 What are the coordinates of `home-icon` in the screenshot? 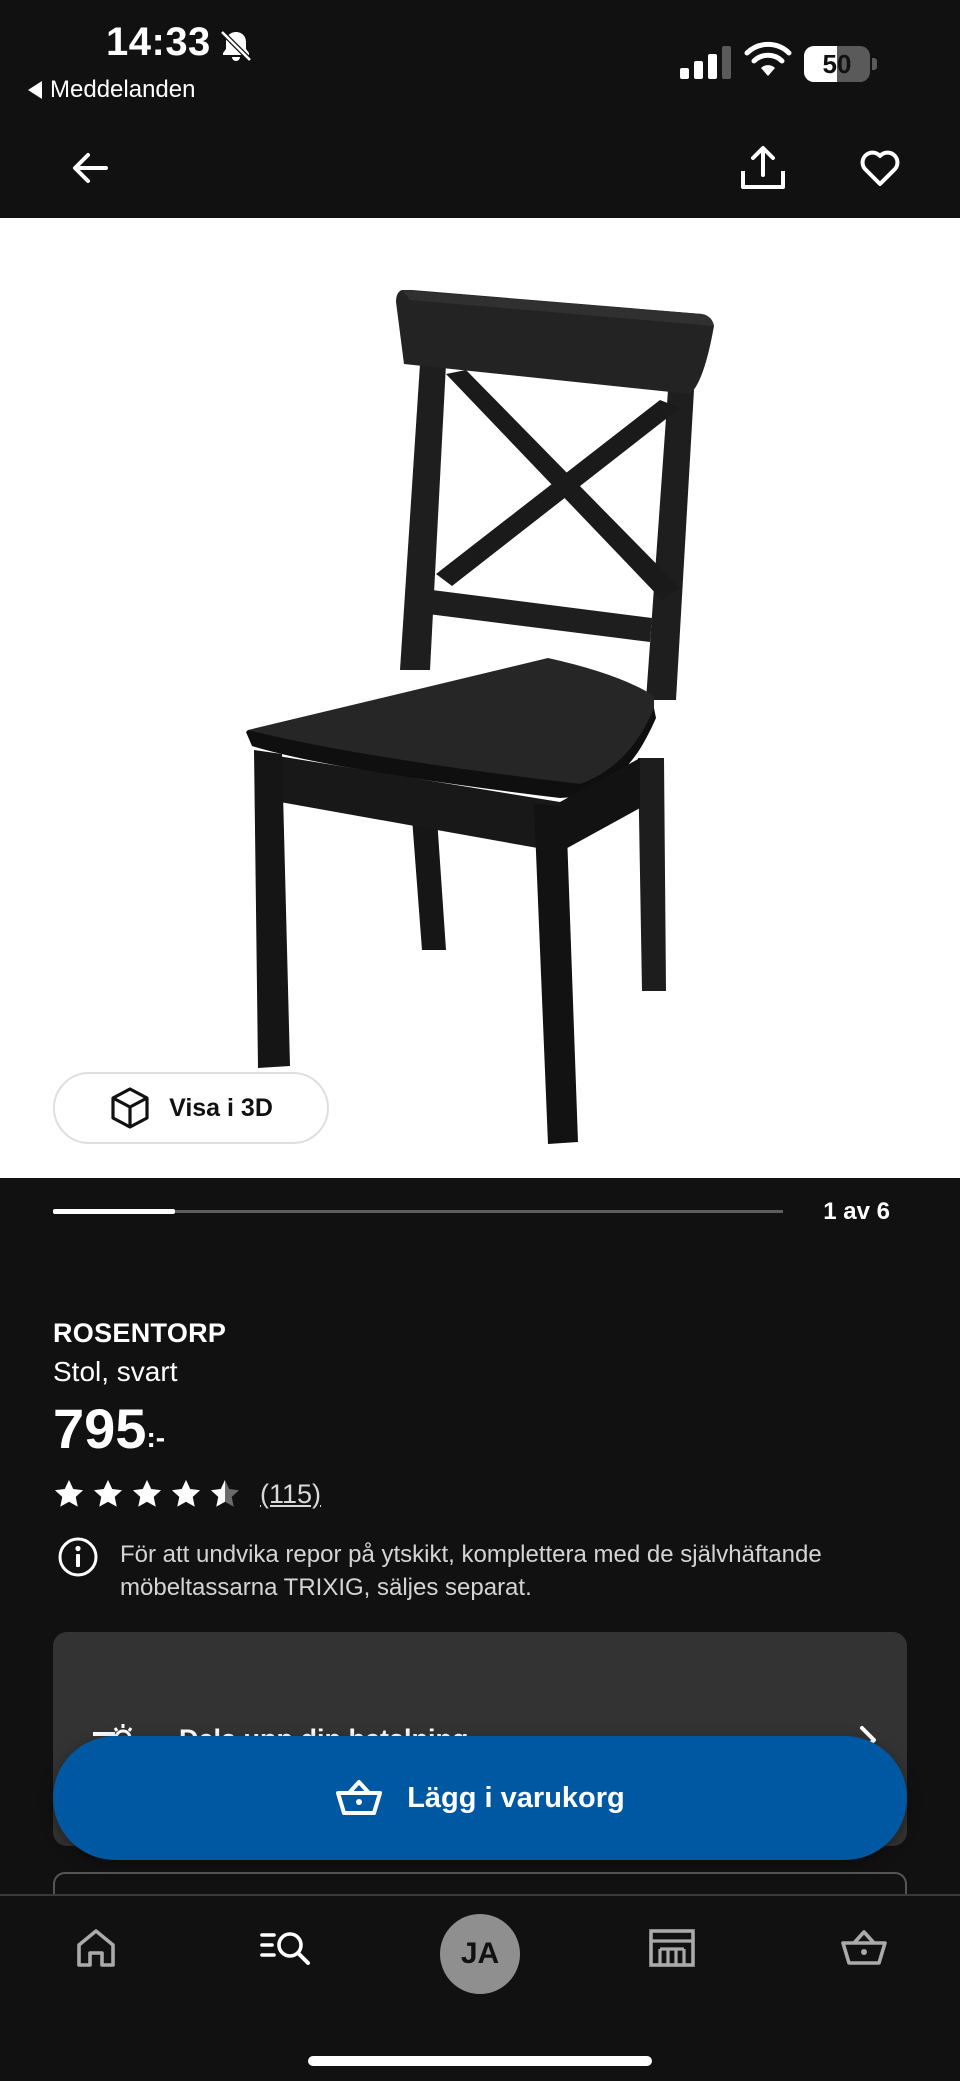 It's located at (96, 1948).